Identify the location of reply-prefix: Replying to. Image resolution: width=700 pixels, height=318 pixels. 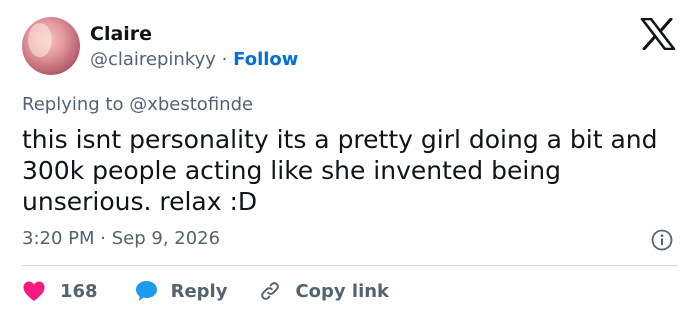
(73, 104).